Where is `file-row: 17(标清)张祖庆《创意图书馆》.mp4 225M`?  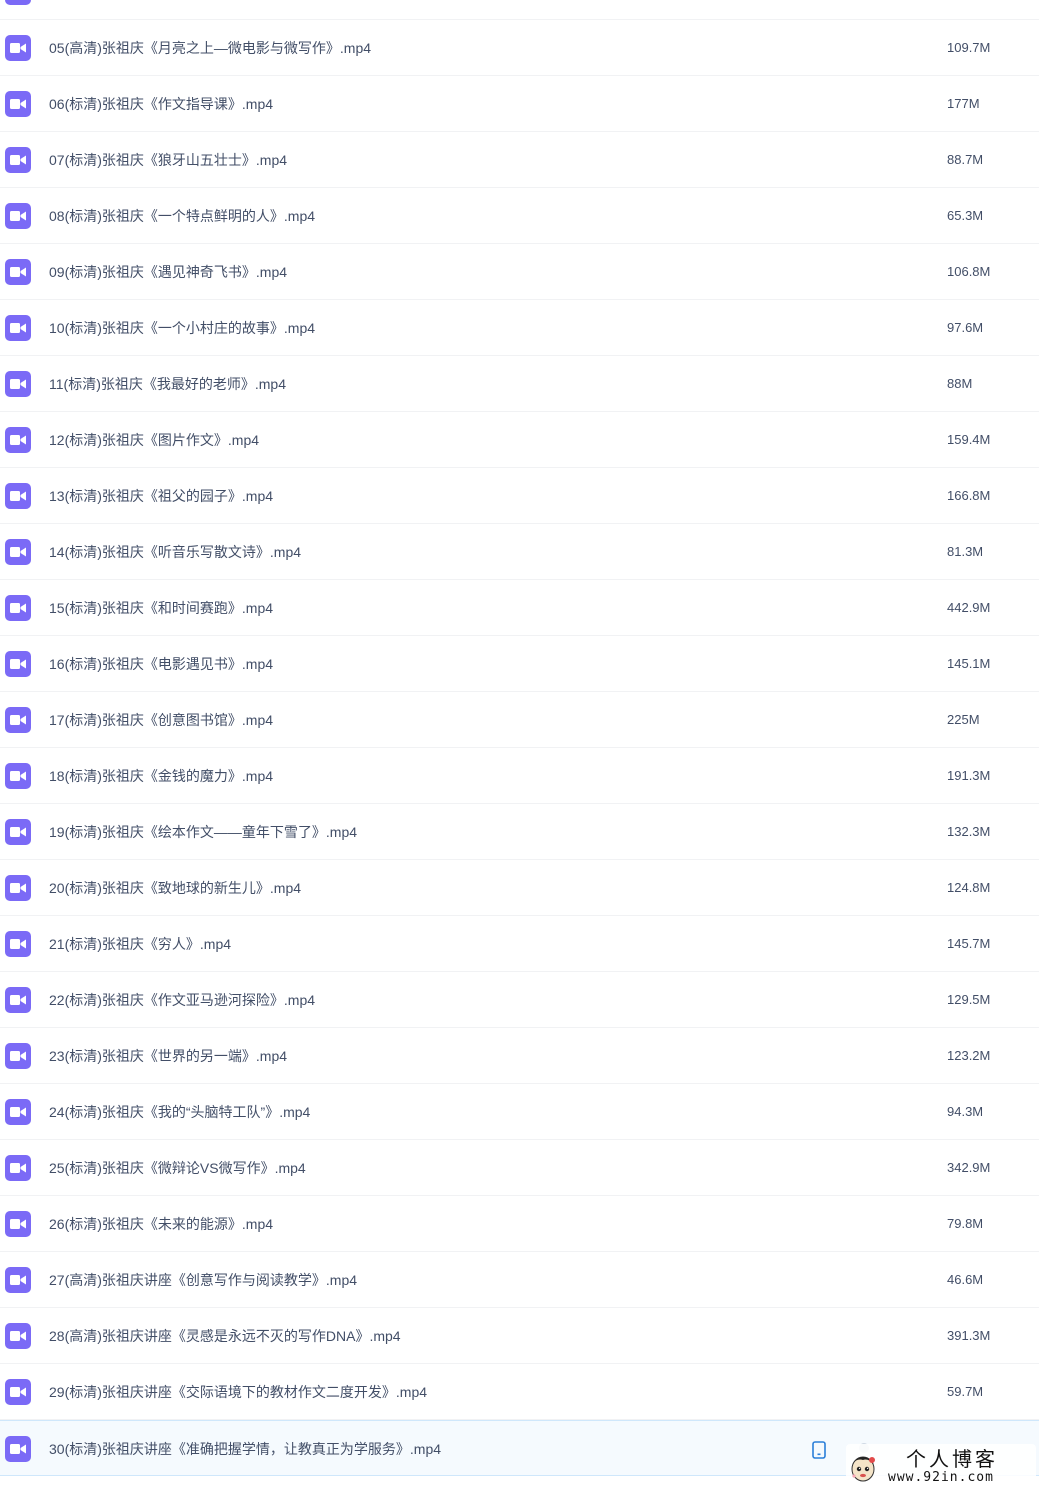 file-row: 17(标清)张祖庆《创意图书馆》.mp4 225M is located at coordinates (519, 720).